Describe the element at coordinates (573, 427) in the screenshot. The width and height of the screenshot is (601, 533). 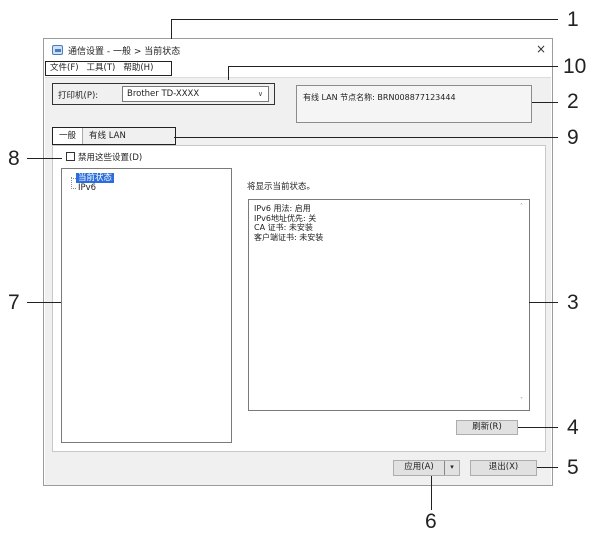
I see `callout-number: 4` at that location.